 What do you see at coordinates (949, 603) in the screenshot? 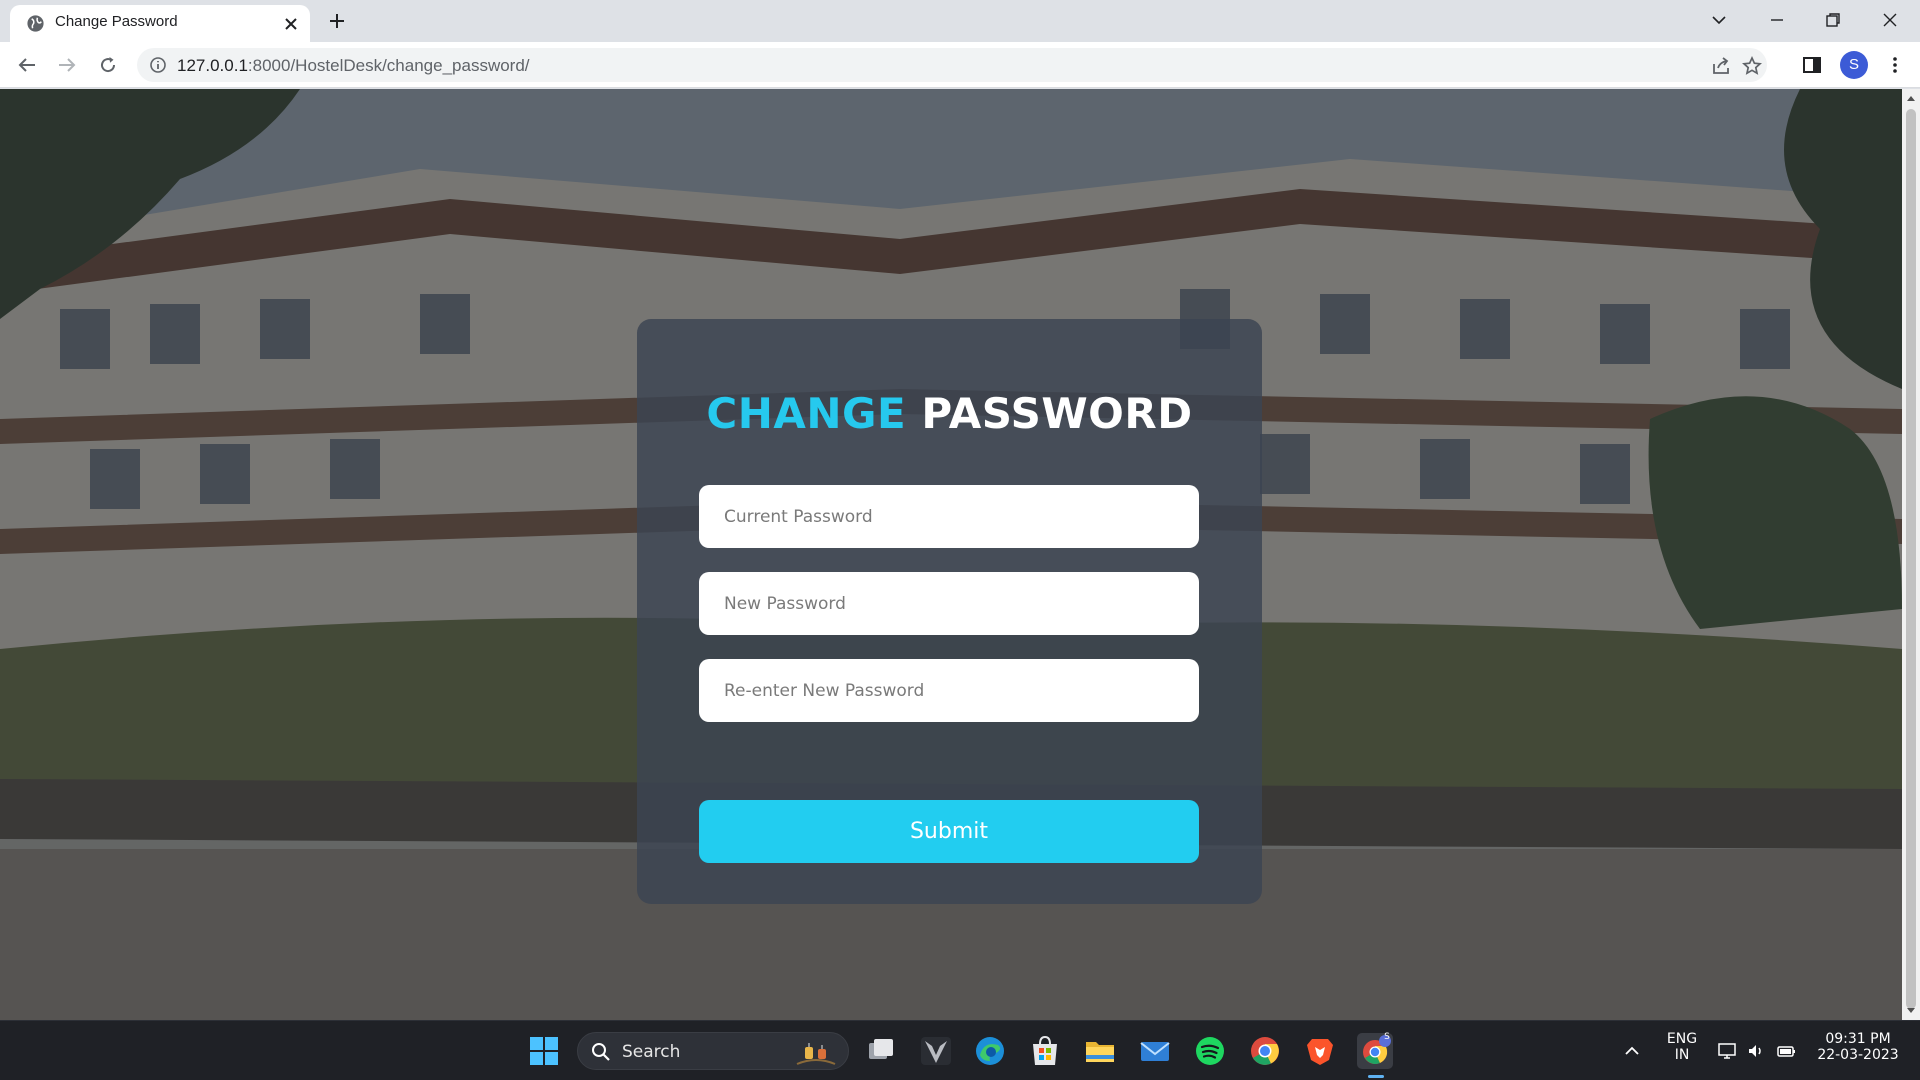
I see `new-password-field` at bounding box center [949, 603].